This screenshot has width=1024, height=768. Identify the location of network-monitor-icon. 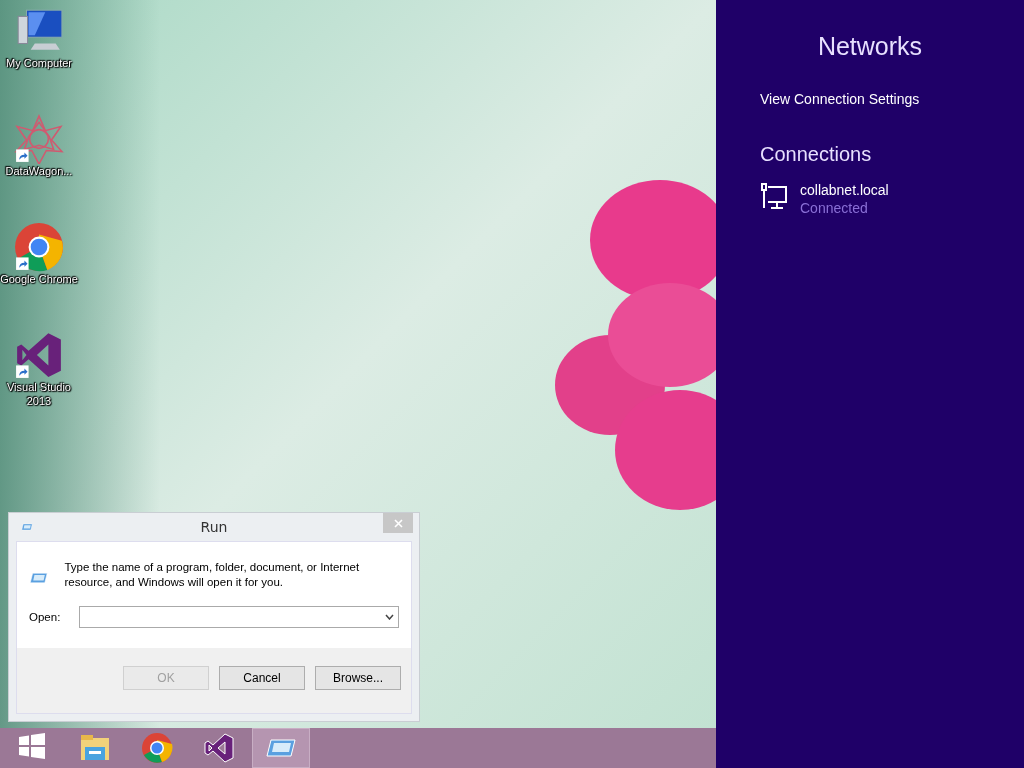
(775, 197).